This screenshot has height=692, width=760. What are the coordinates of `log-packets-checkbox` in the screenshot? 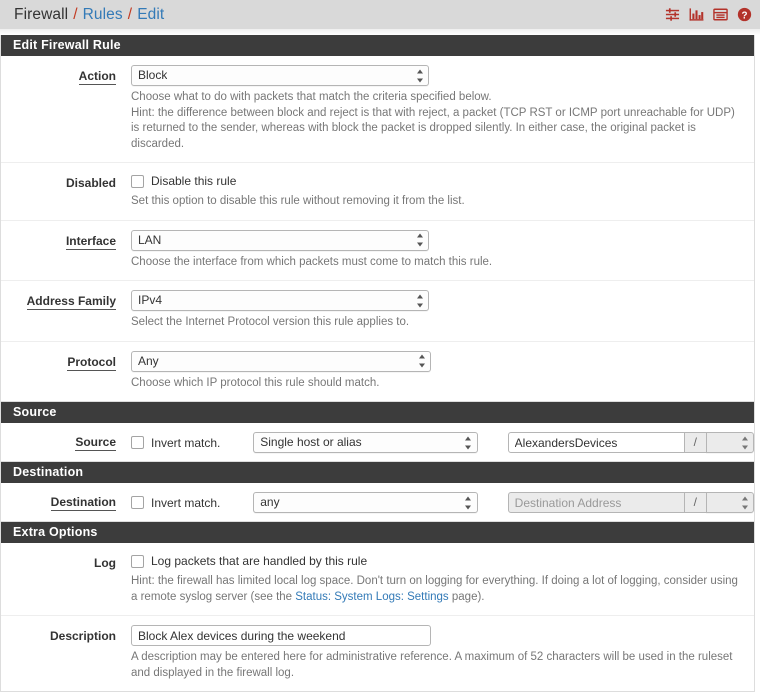 It's located at (137, 561).